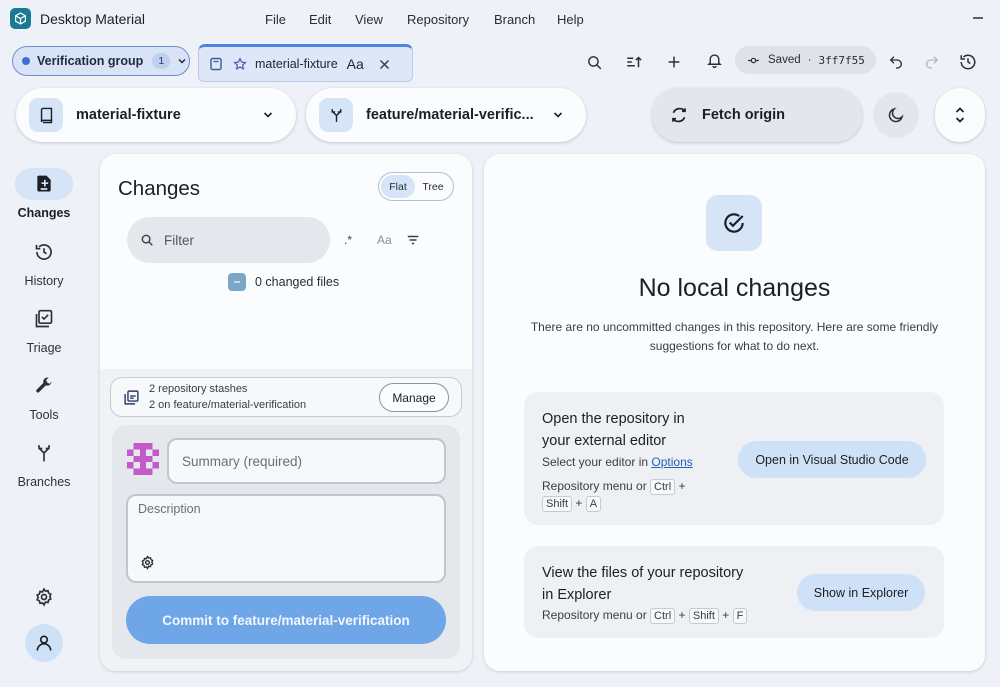 The image size is (1000, 687). Describe the element at coordinates (306, 461) in the screenshot. I see `summary-input` at that location.